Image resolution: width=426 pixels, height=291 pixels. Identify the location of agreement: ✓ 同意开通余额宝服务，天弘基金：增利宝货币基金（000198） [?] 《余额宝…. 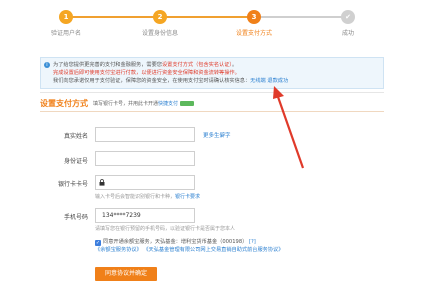
(189, 246).